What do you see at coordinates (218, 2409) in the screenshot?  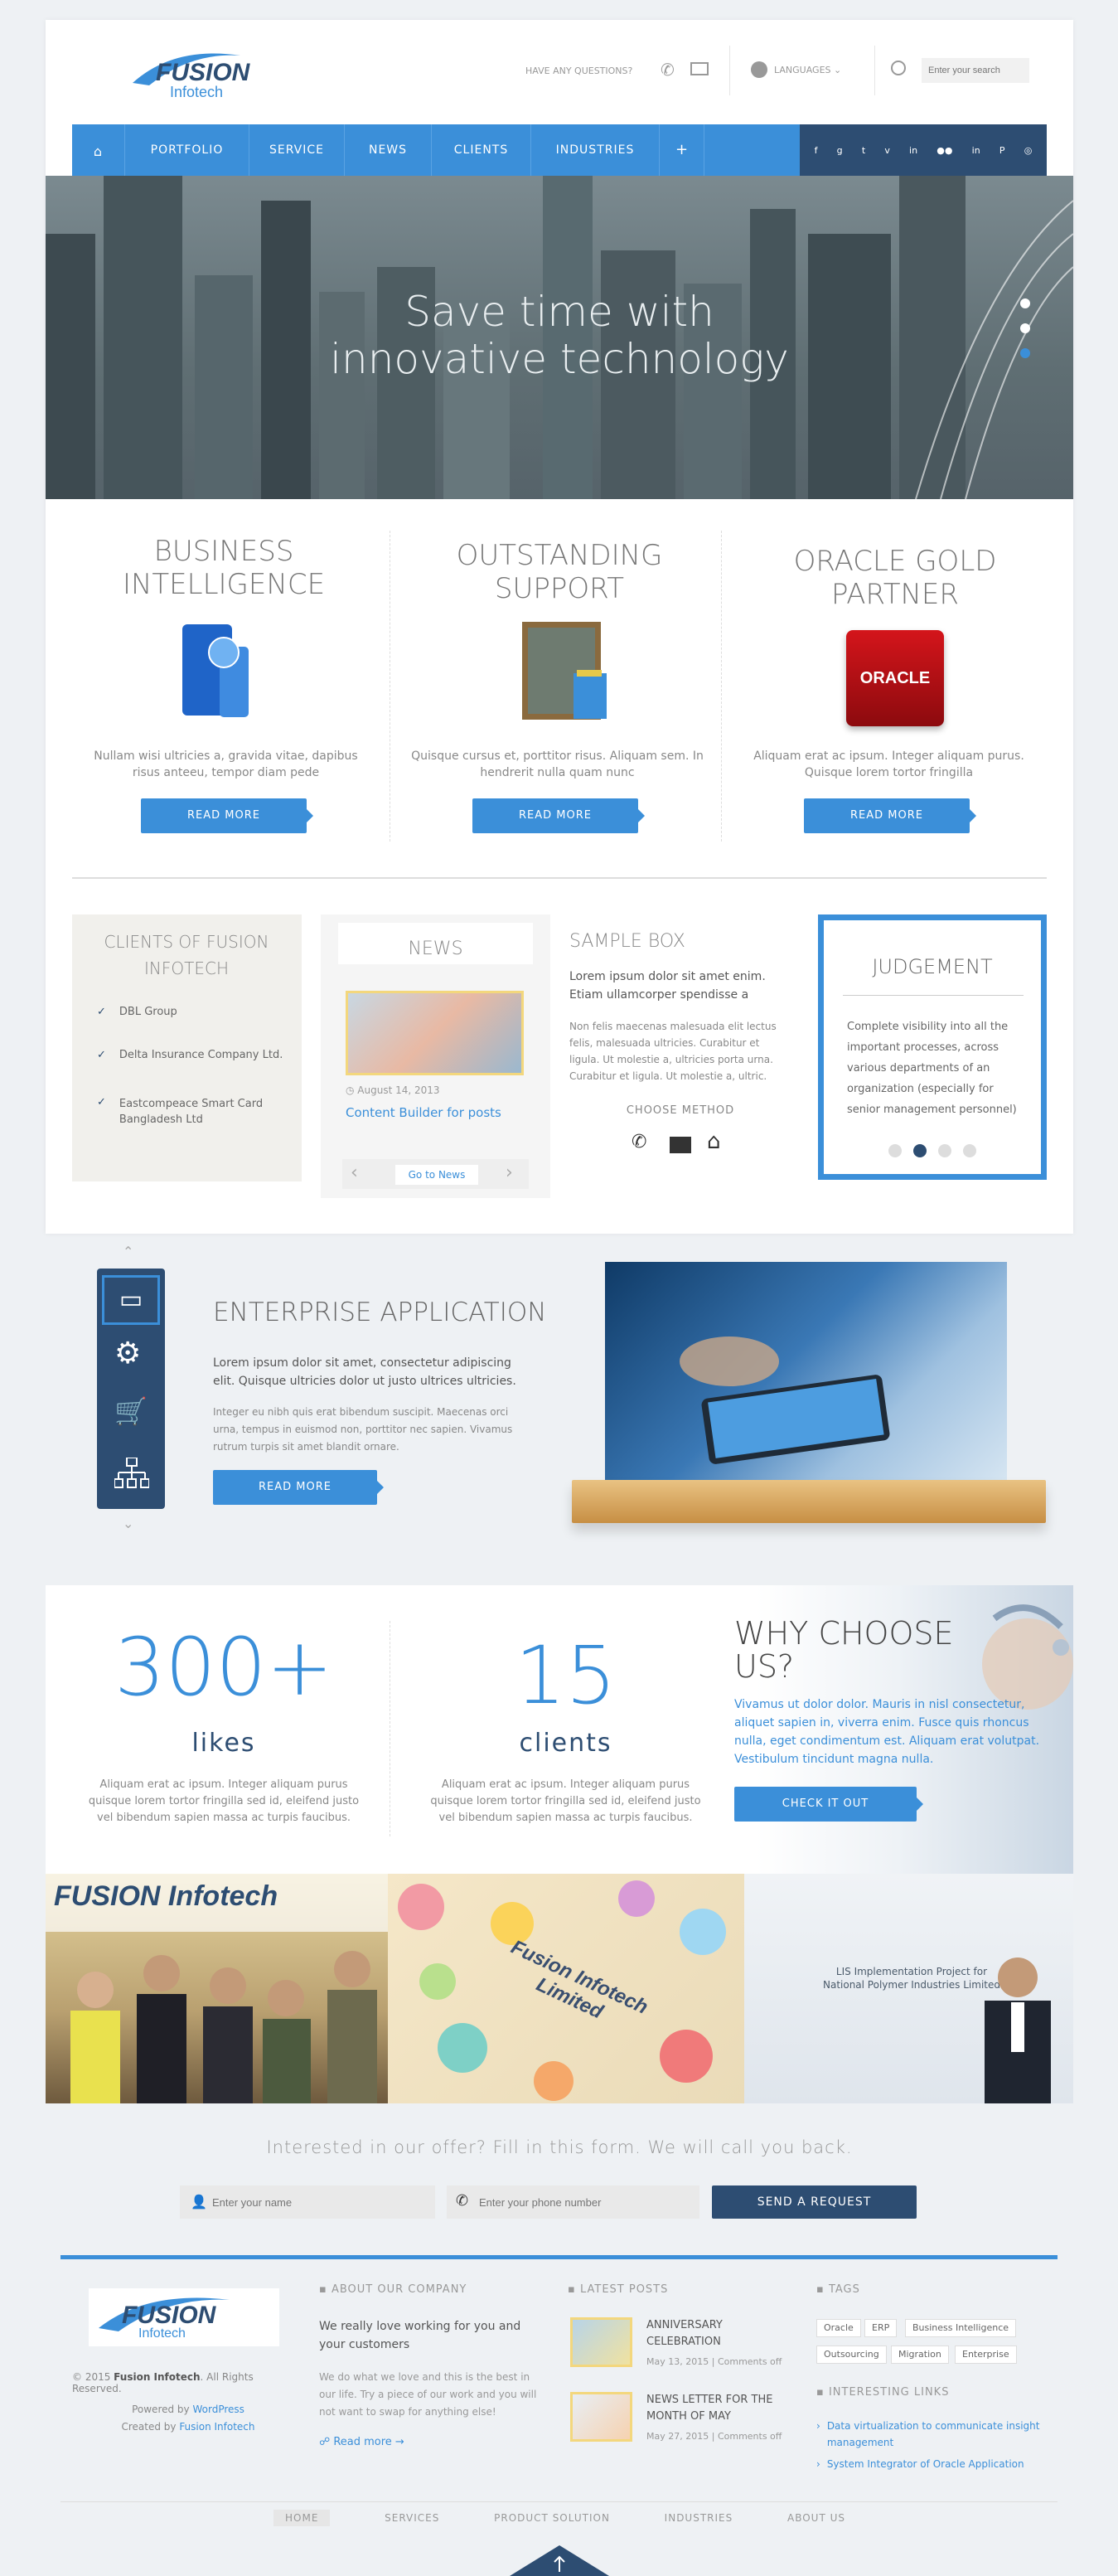 I see `wordpress-link: WordPress` at bounding box center [218, 2409].